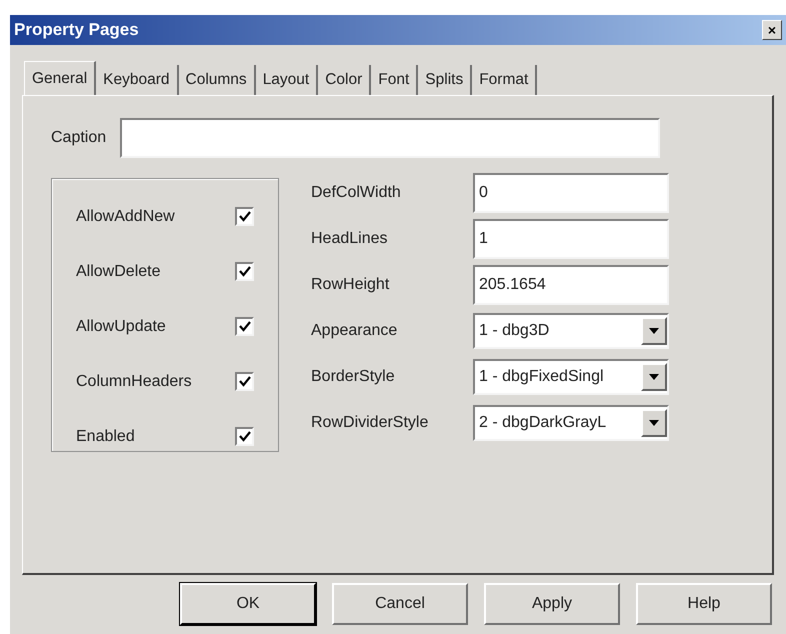 The height and width of the screenshot is (634, 786). I want to click on property-label: BorderStyle, so click(353, 377).